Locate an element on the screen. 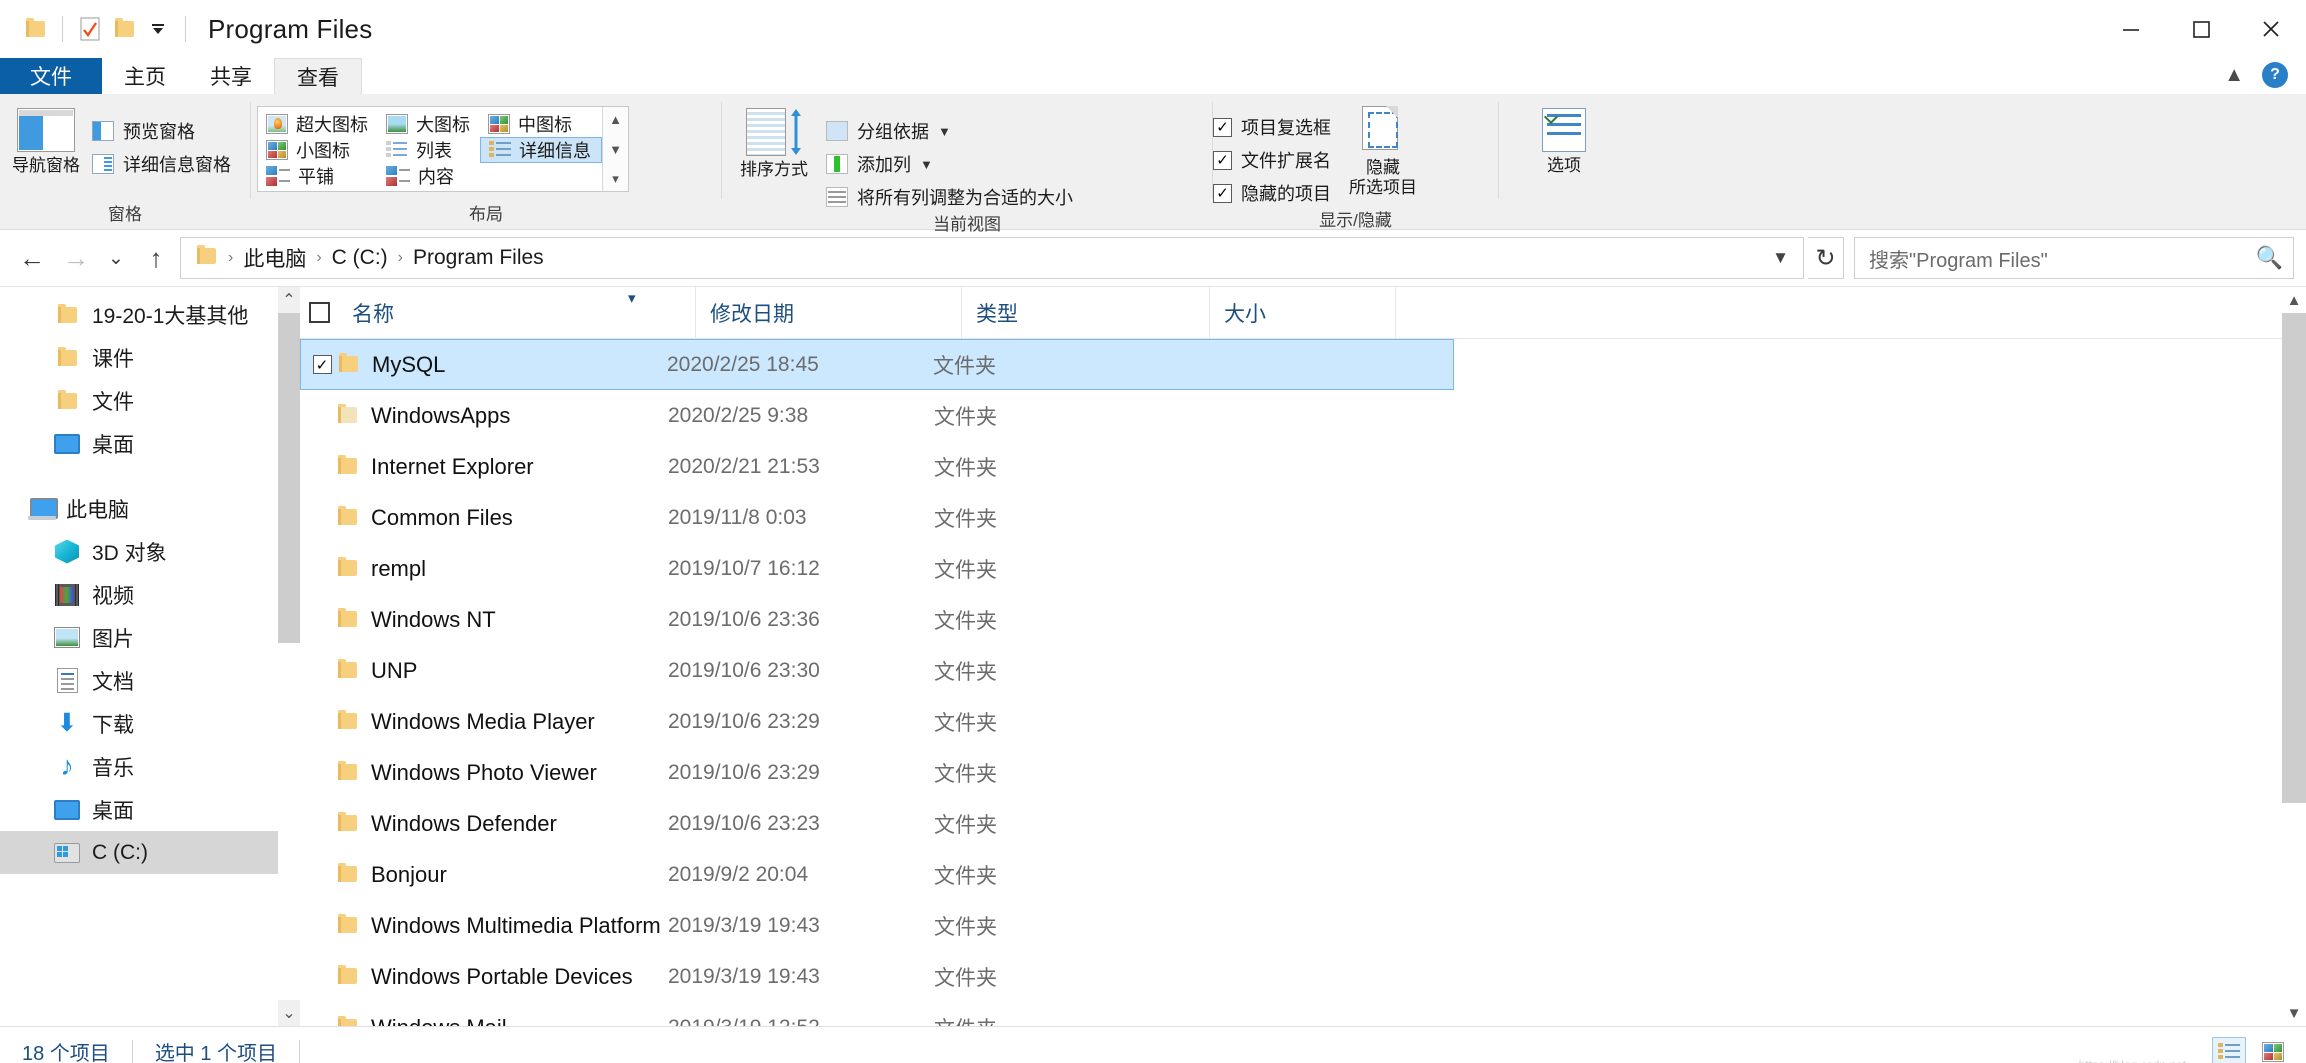 The image size is (2306, 1063). sidebar-item-this-pc: 此电脑 is located at coordinates (150, 508).